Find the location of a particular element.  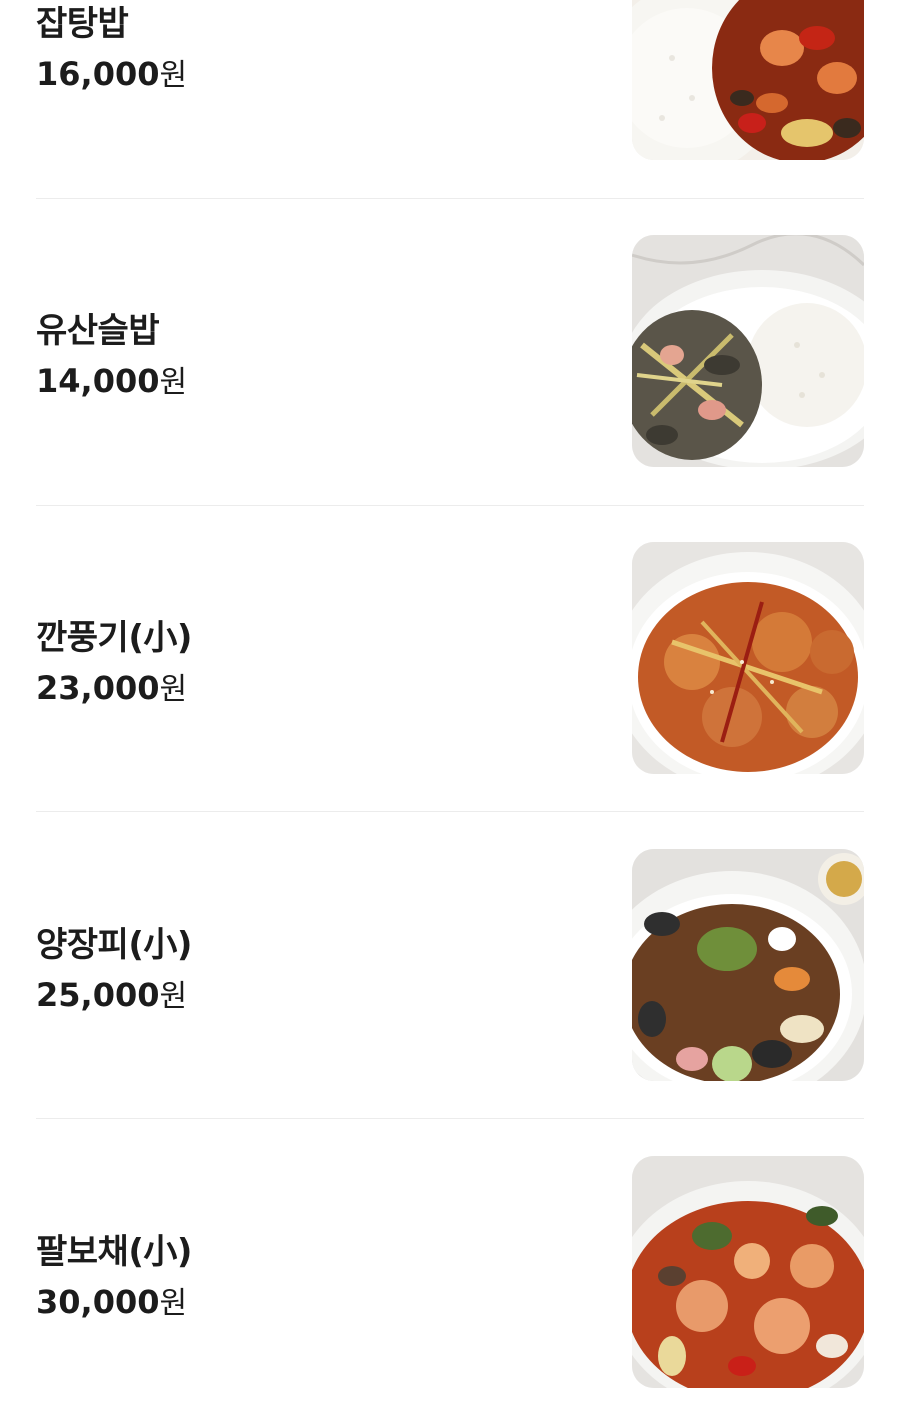

menu-item-info: 깐풍기(小) 23,000원 is located at coordinates (316, 658).